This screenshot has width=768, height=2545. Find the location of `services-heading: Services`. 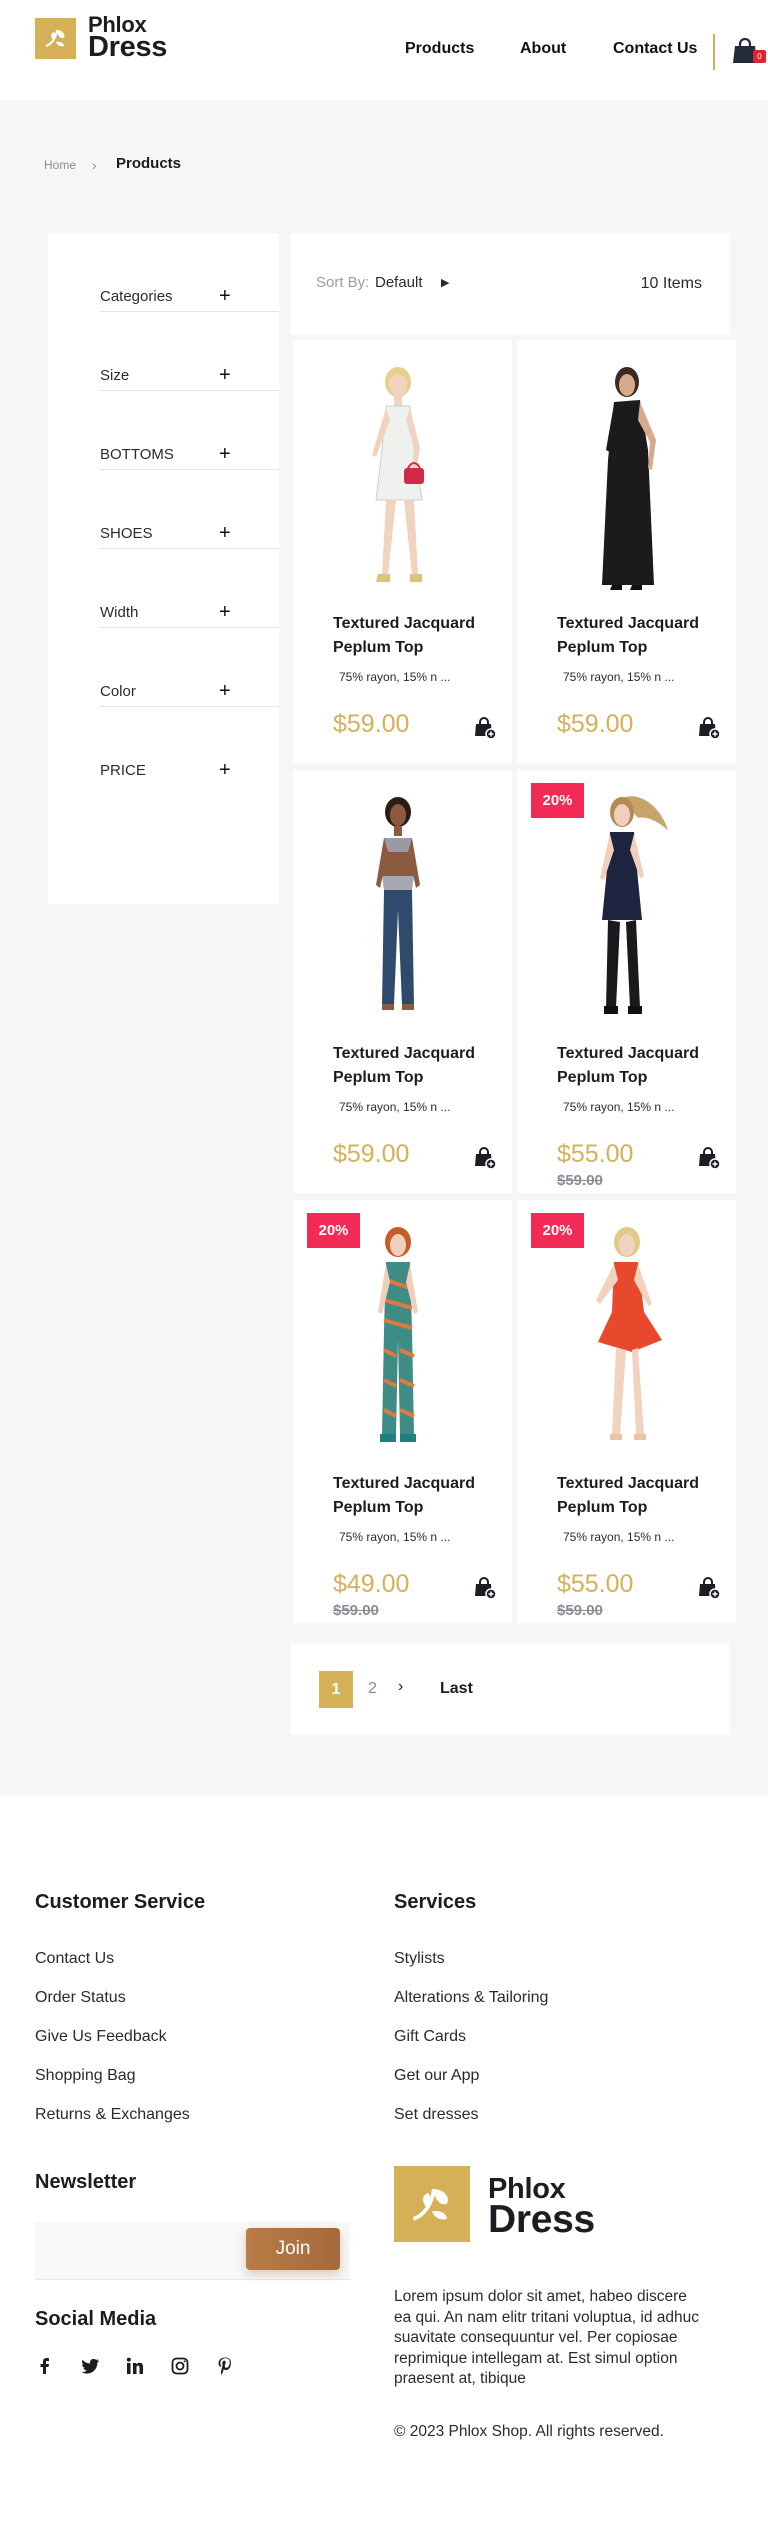

services-heading: Services is located at coordinates (435, 1902).